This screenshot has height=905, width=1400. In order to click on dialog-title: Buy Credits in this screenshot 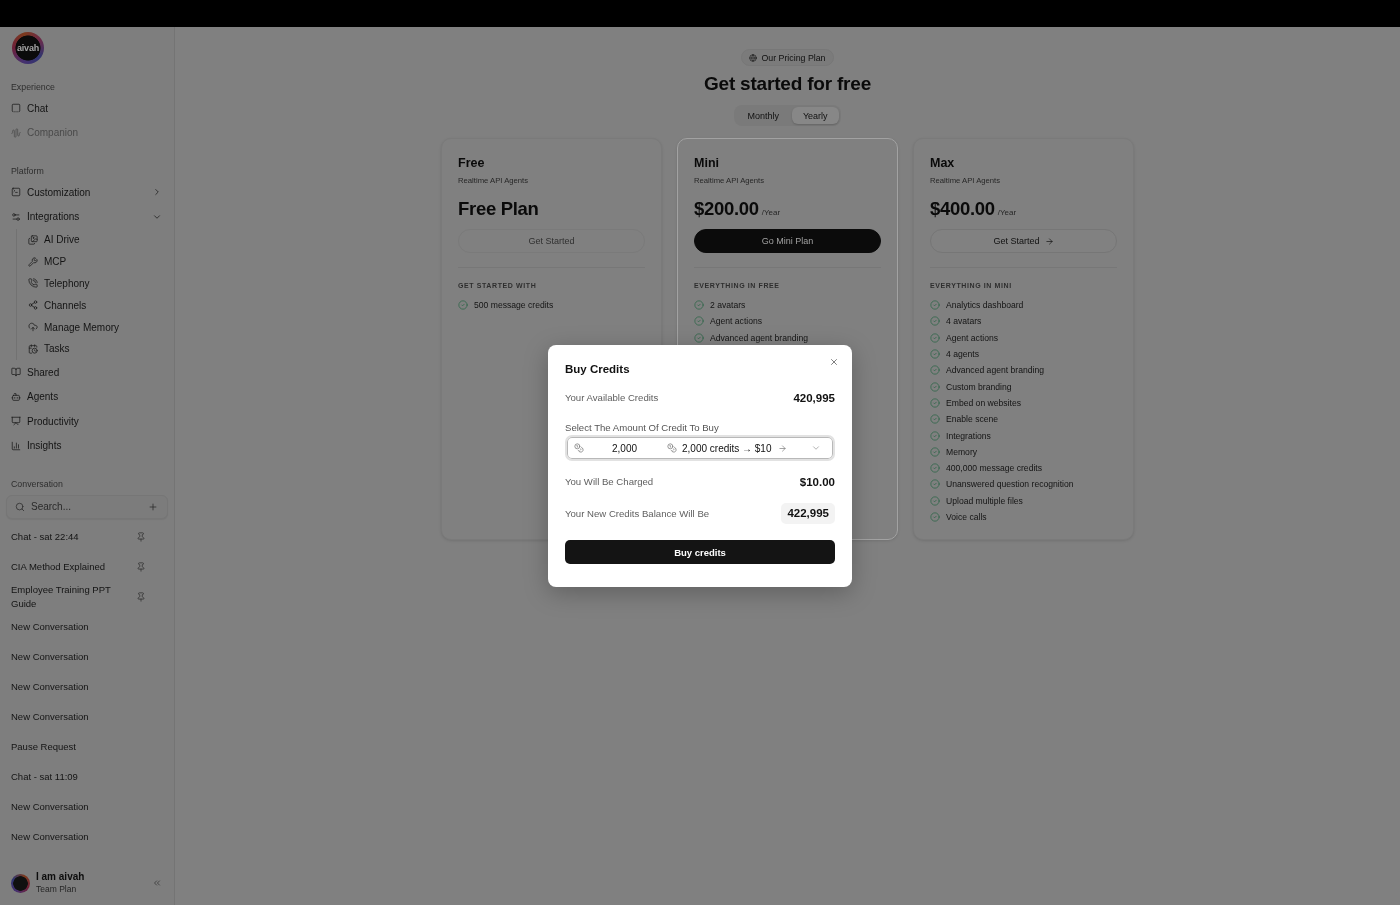, I will do `click(598, 369)`.